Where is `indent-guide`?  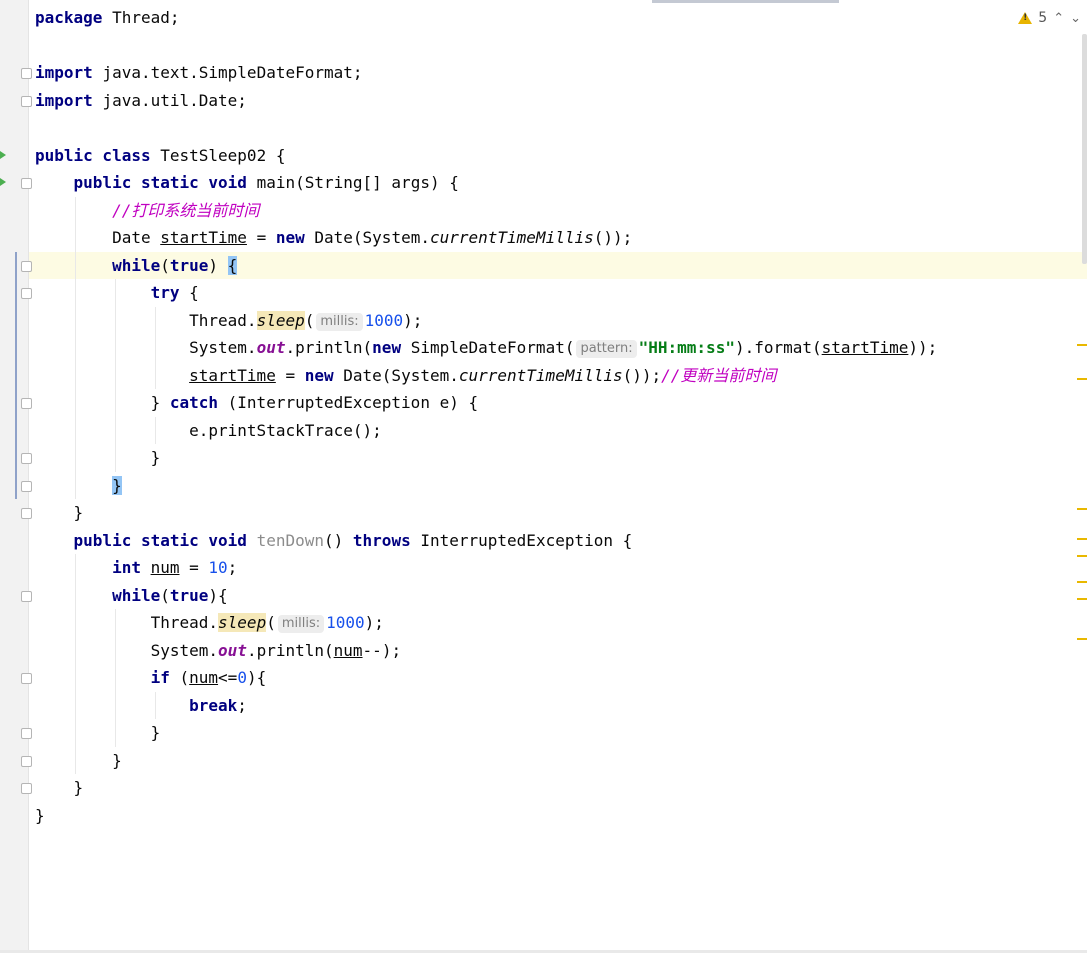 indent-guide is located at coordinates (155, 430).